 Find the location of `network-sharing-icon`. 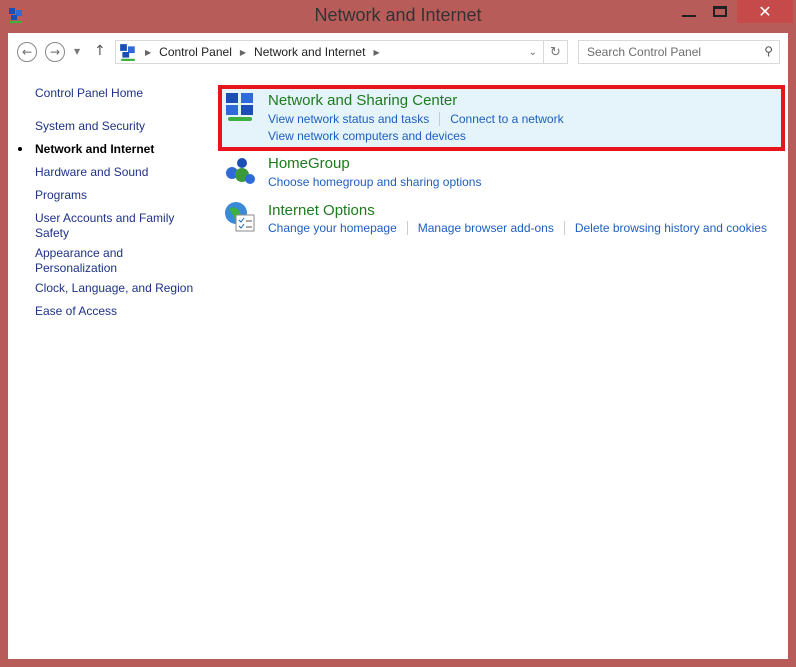

network-sharing-icon is located at coordinates (239, 107).